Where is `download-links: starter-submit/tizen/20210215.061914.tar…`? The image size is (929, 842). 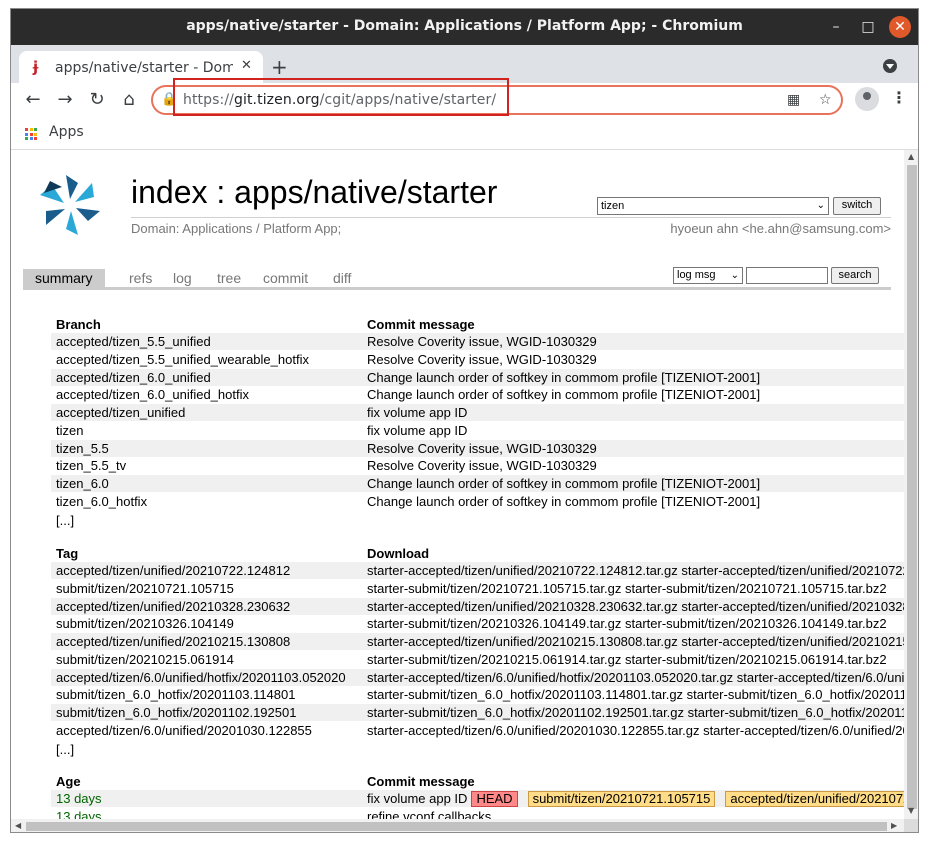 download-links: starter-submit/tizen/20210215.061914.tar… is located at coordinates (627, 659).